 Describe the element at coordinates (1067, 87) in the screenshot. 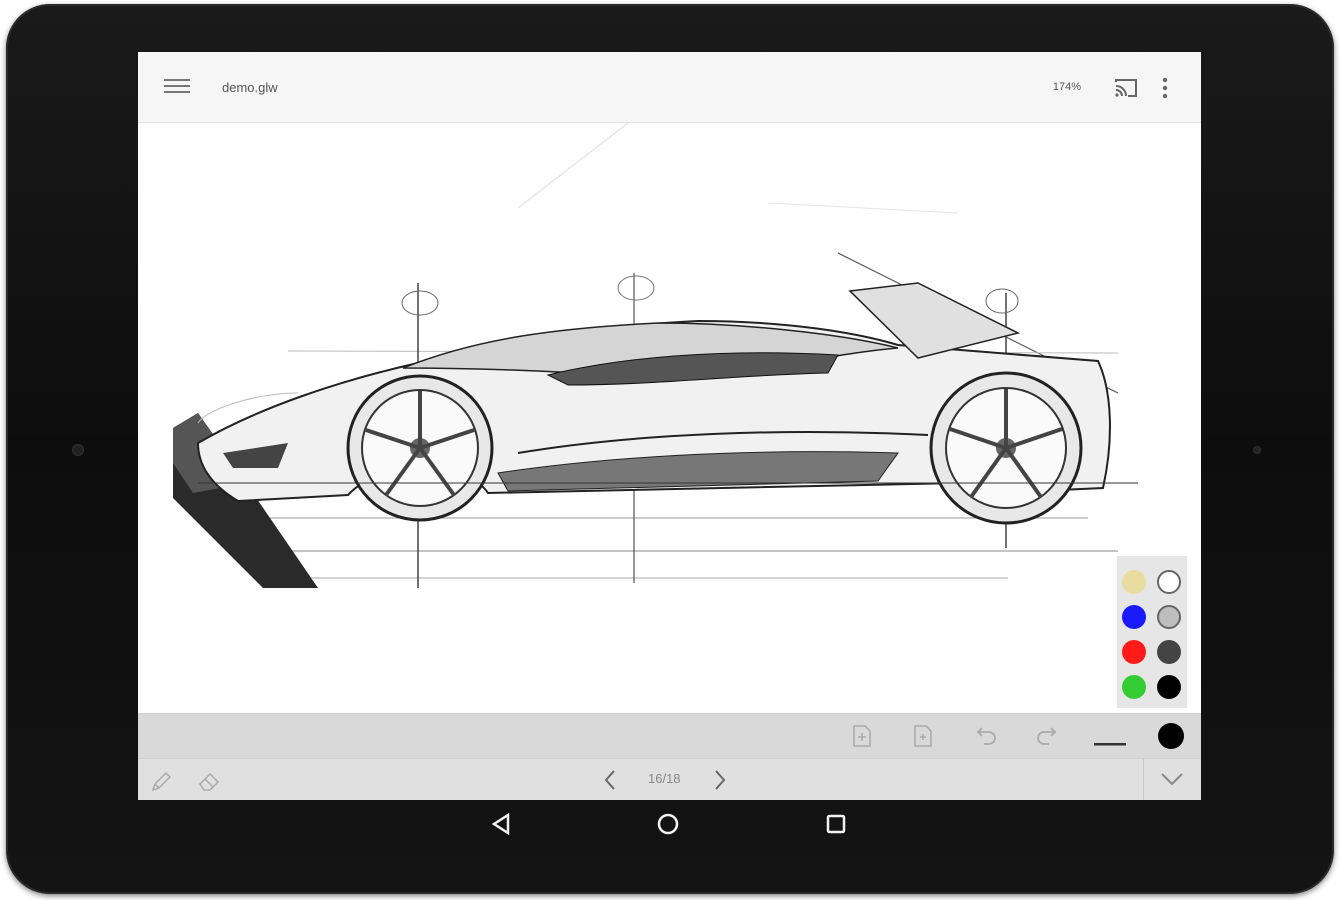

I see `zoom-level: 174%` at that location.